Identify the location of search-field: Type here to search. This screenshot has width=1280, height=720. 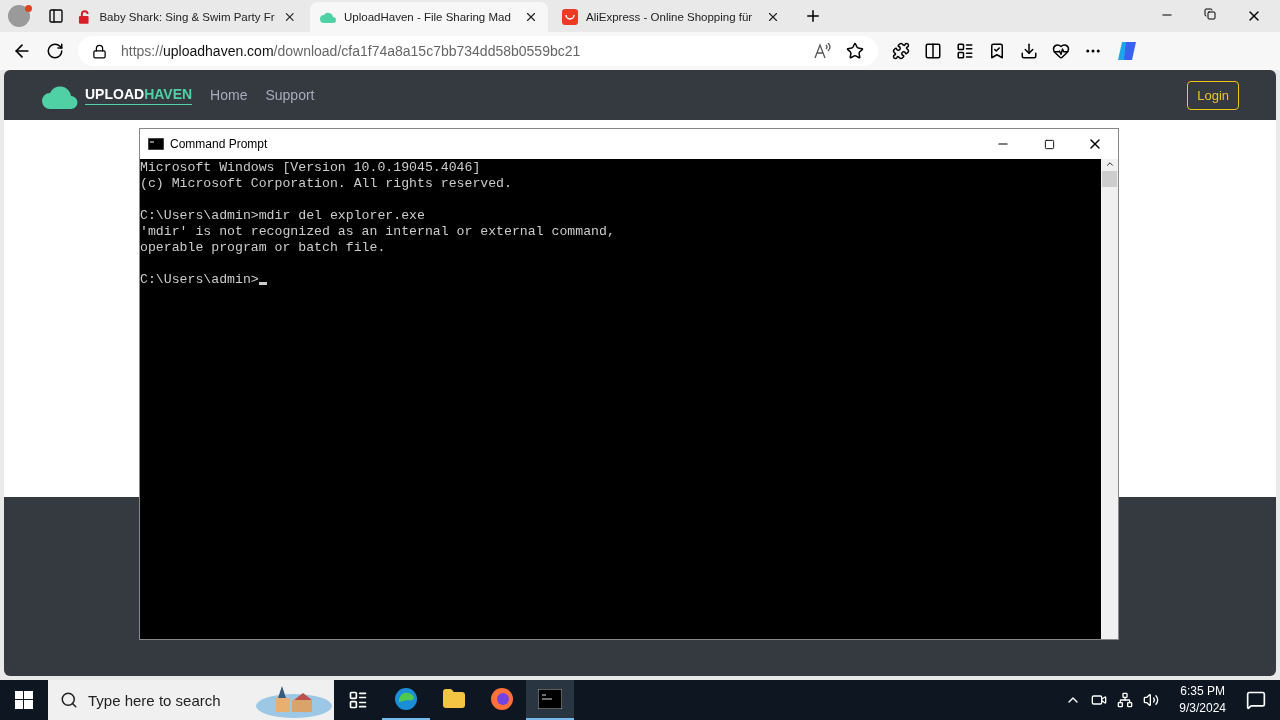
(191, 700).